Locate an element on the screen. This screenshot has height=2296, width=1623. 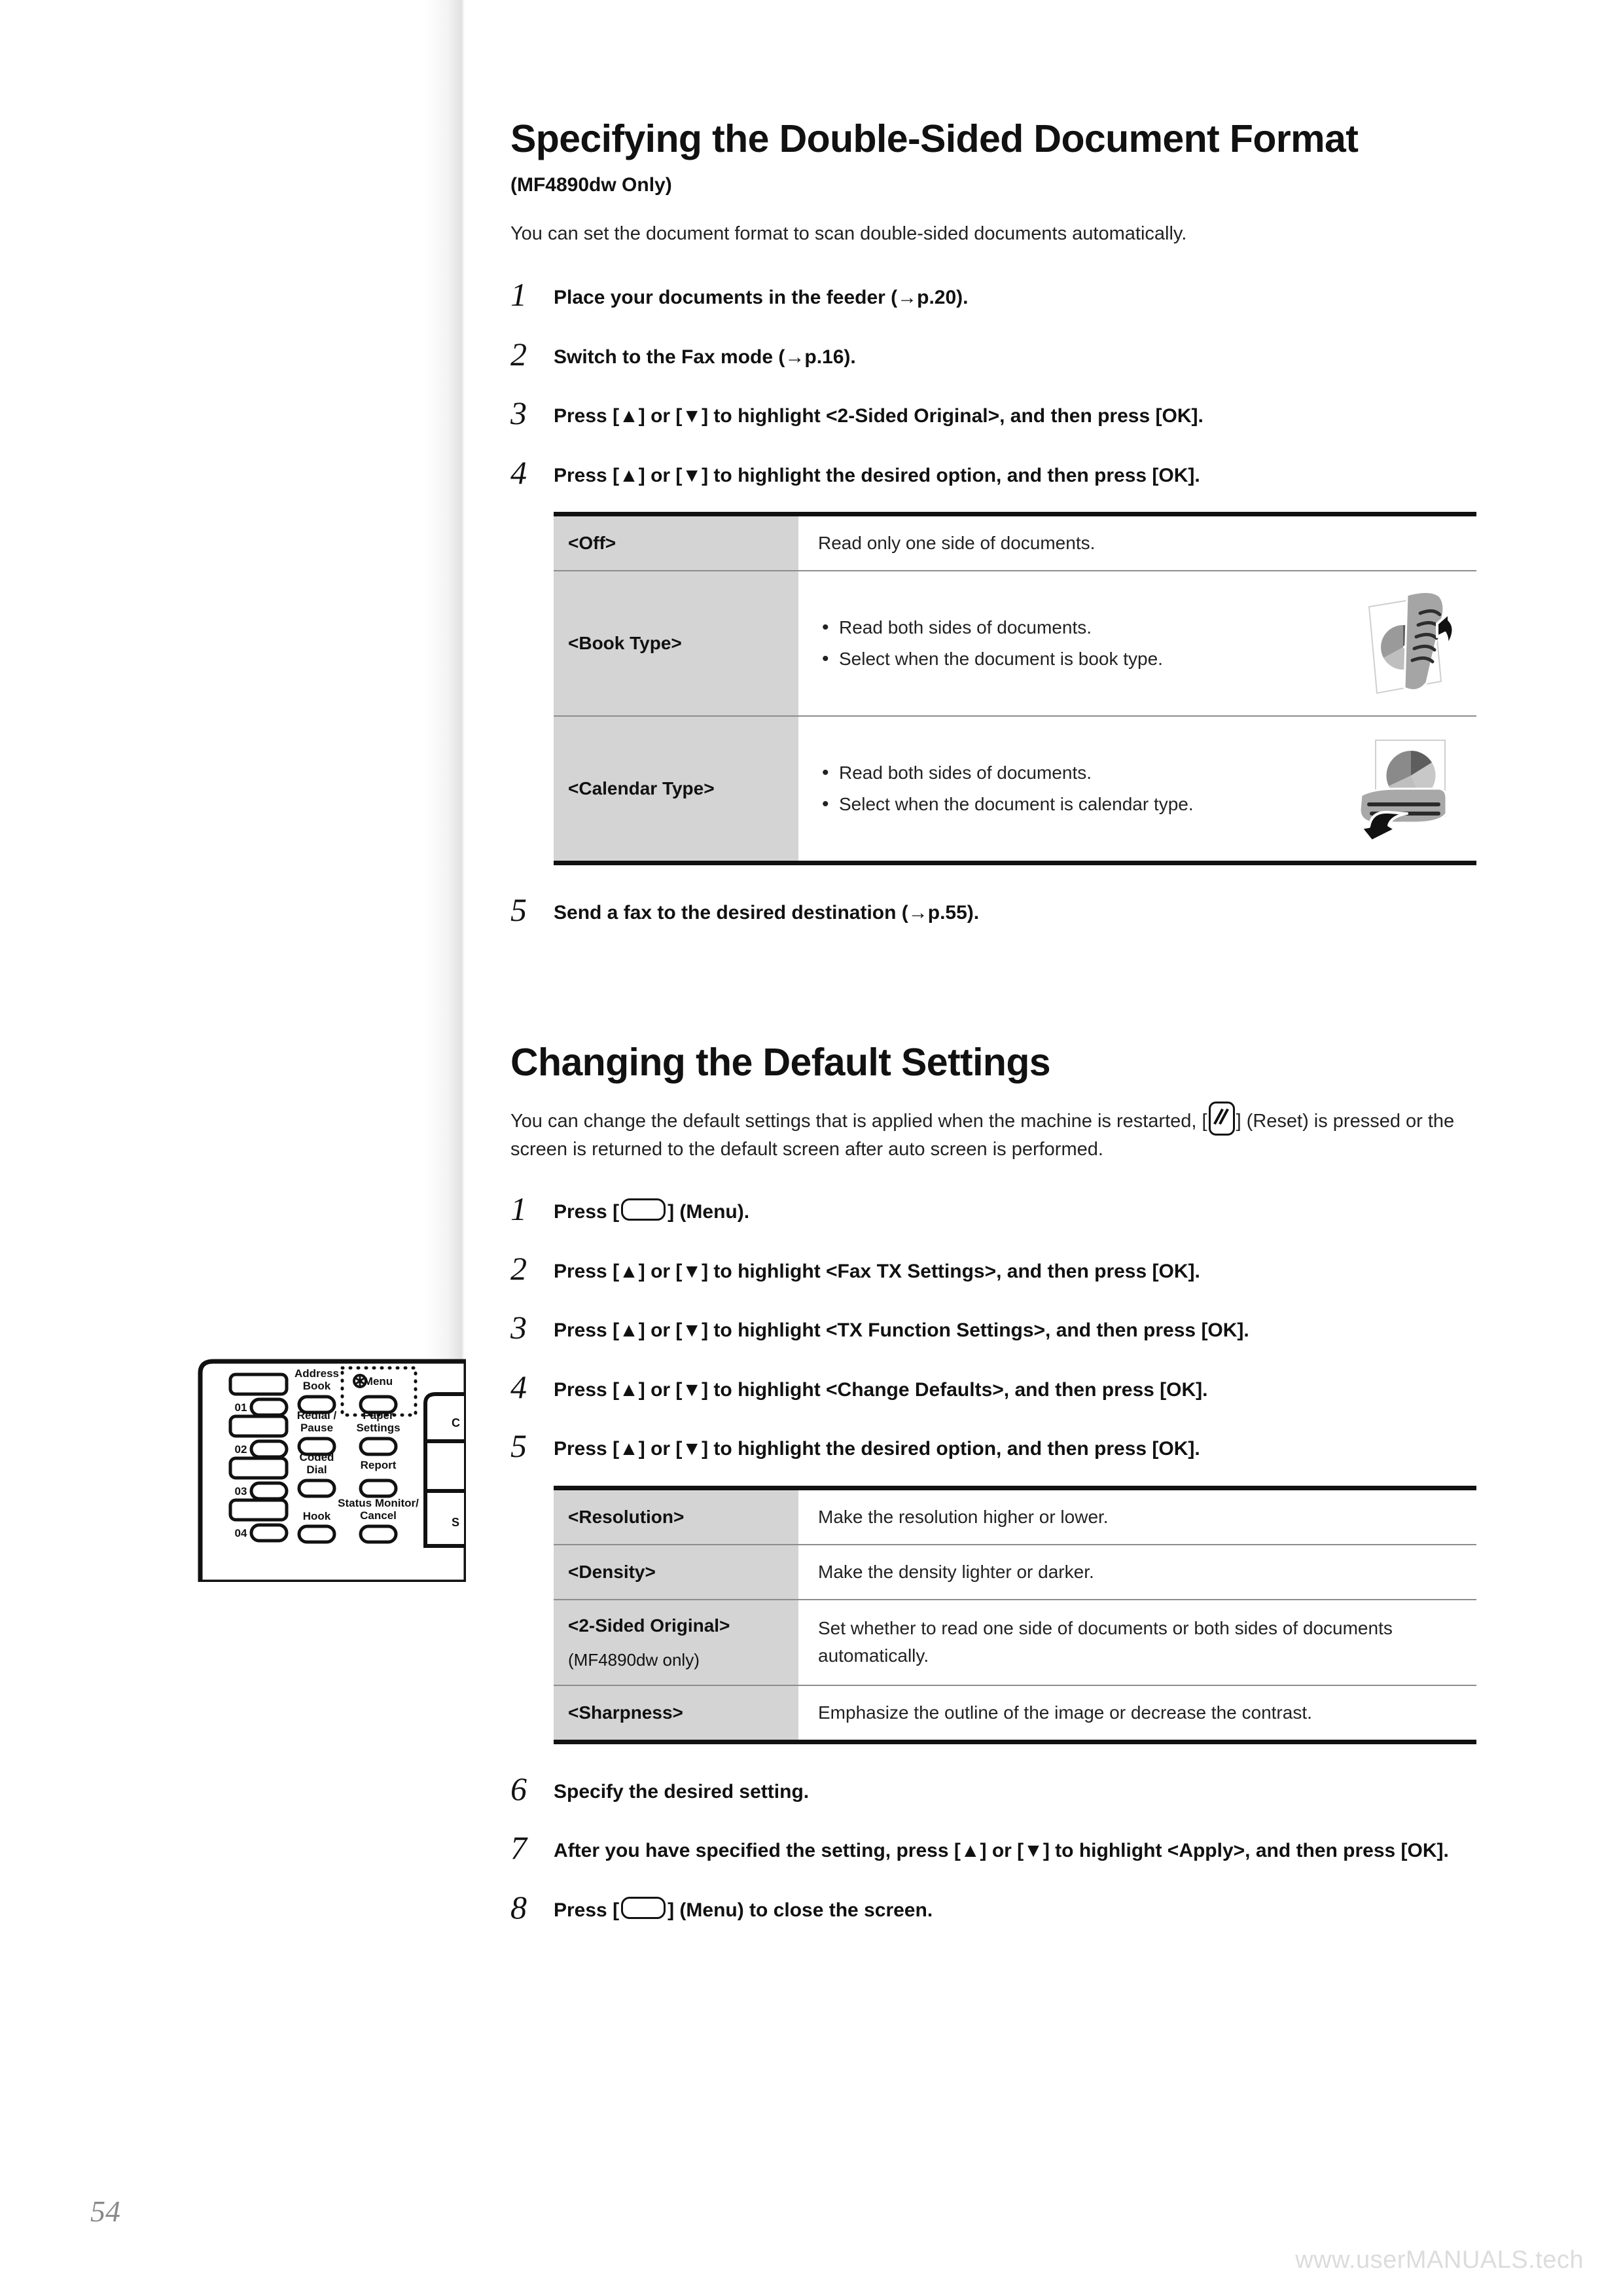
setting-key: <Resolution> is located at coordinates (676, 1516).